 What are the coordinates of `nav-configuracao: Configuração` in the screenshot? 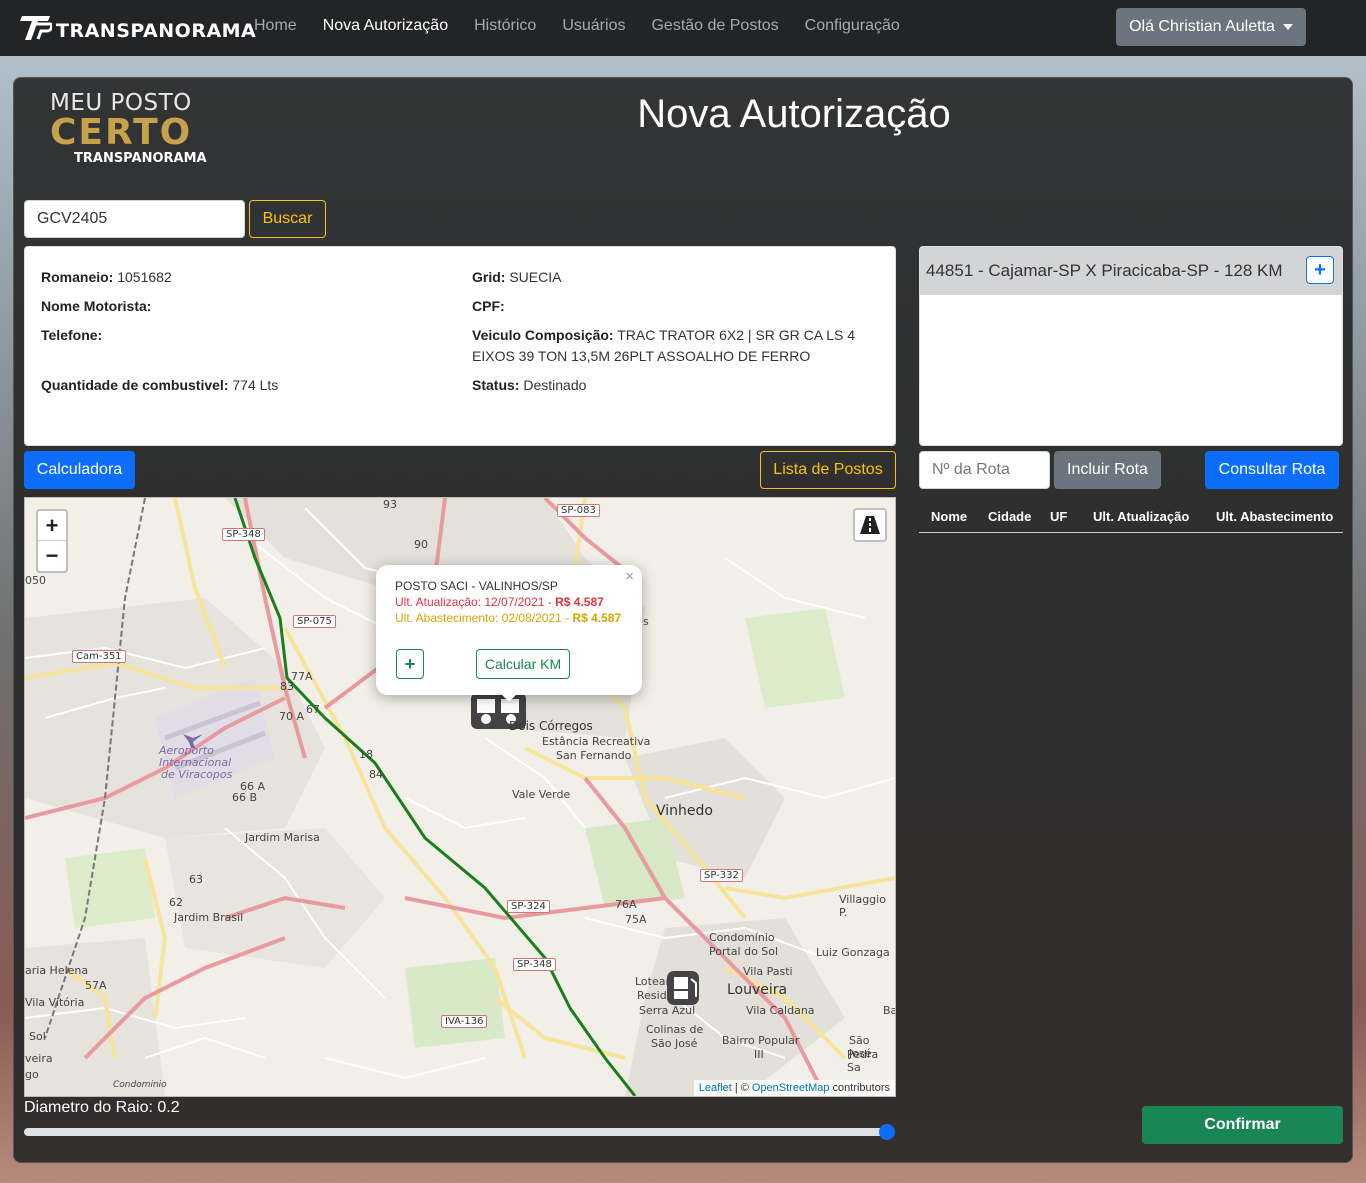 It's located at (852, 26).